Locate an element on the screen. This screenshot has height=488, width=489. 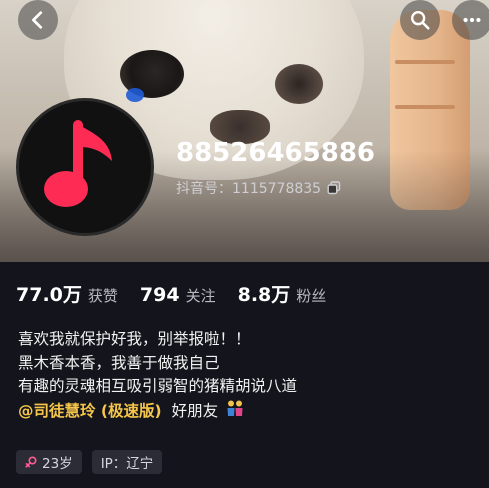
banner-dog-eye-right is located at coordinates (299, 84).